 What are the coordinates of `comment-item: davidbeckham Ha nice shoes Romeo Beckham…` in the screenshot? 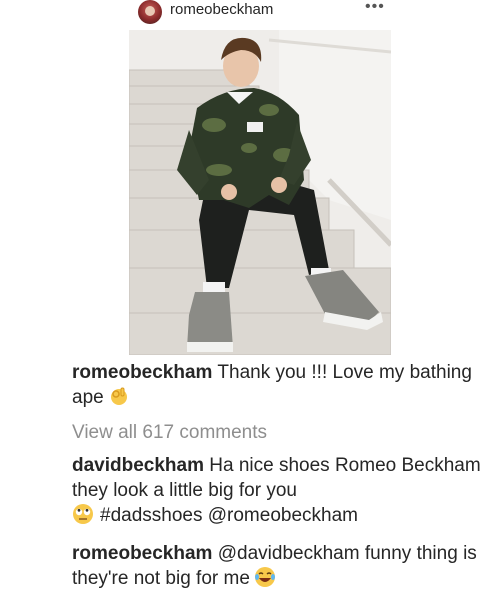 It's located at (277, 492).